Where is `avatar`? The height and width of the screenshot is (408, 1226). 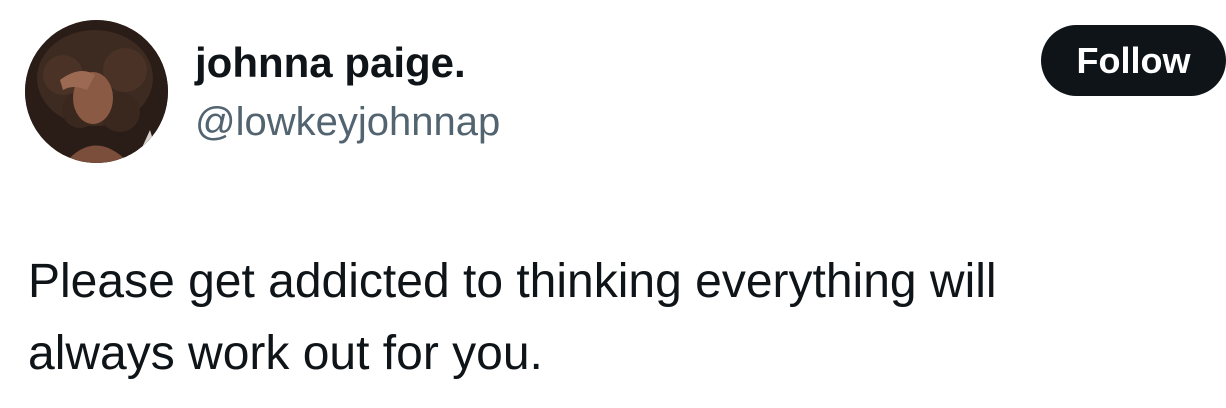
avatar is located at coordinates (96, 91).